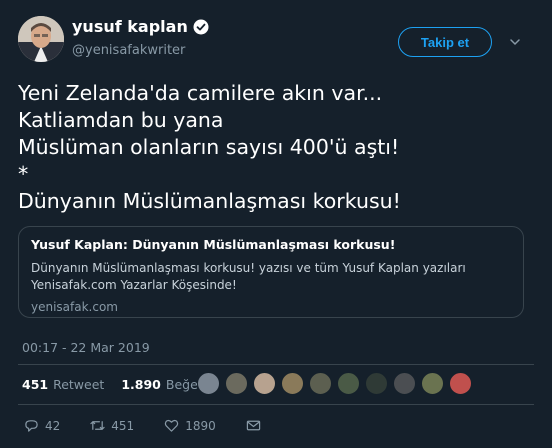  What do you see at coordinates (130, 26) in the screenshot?
I see `author-display-name: yusuf kaplan` at bounding box center [130, 26].